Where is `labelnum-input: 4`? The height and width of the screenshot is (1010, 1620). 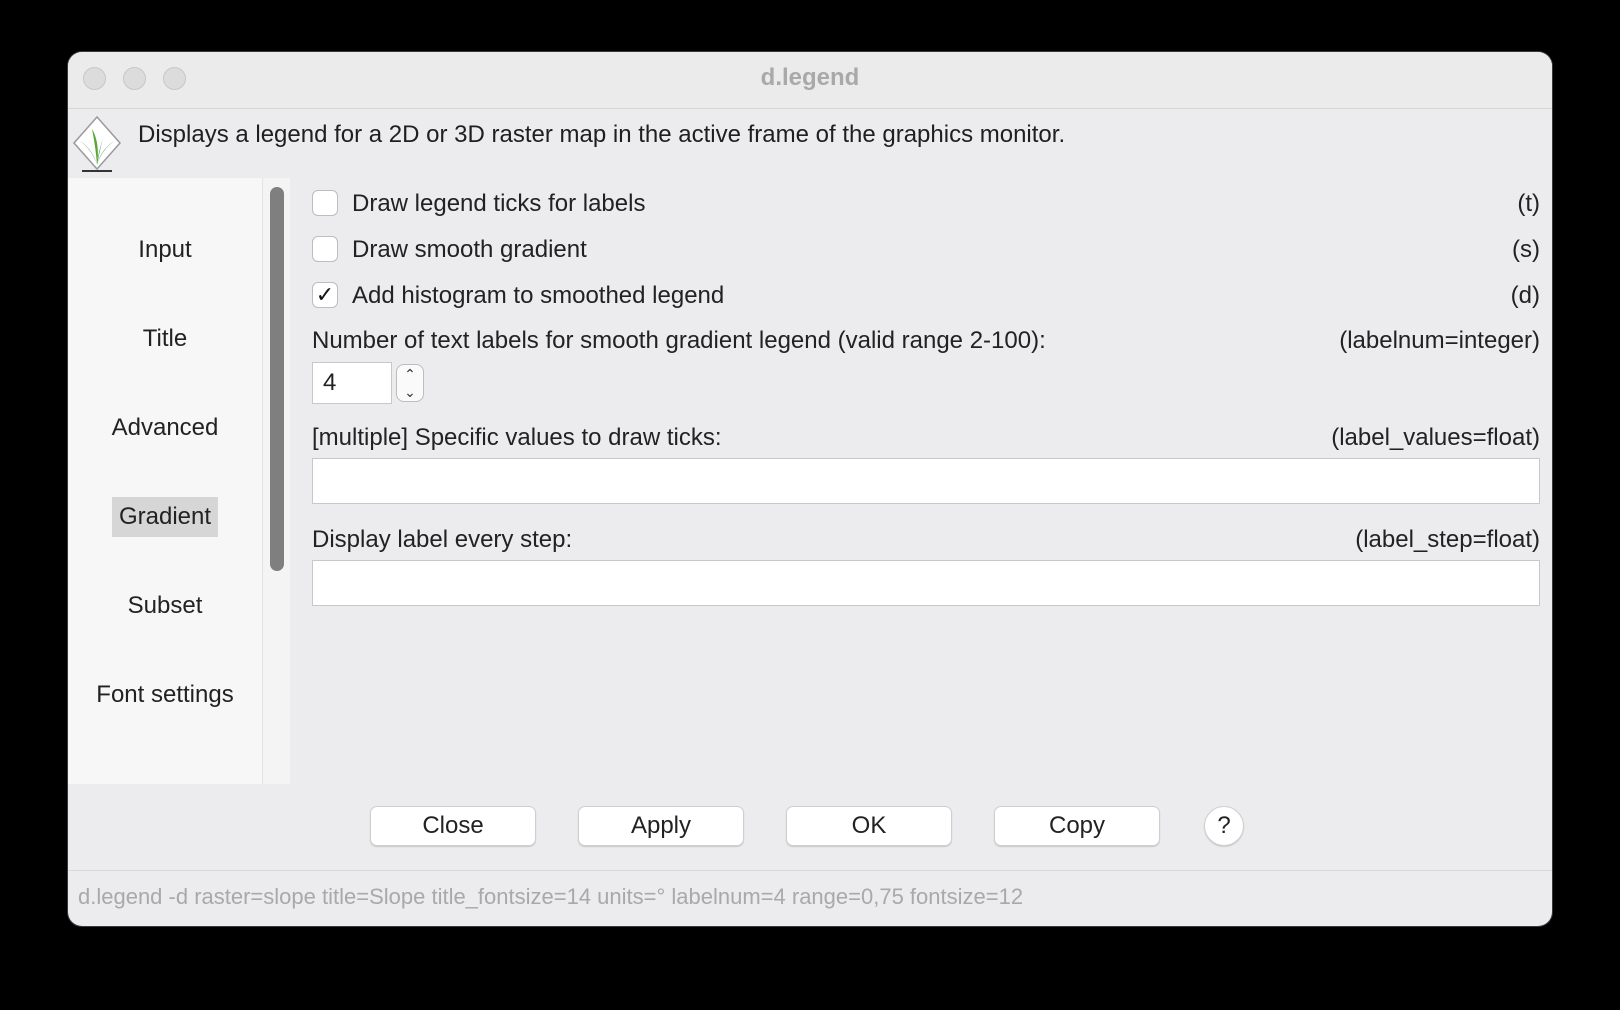
labelnum-input: 4 is located at coordinates (352, 383).